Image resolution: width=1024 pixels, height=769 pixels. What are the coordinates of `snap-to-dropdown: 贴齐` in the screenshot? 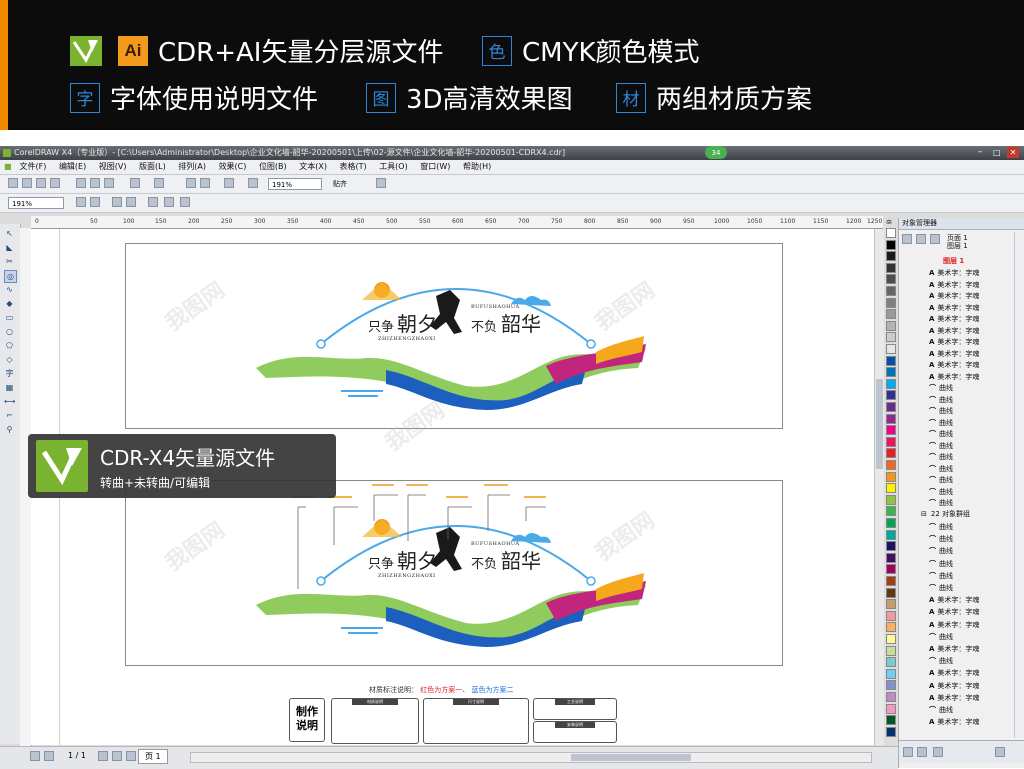 It's located at (351, 184).